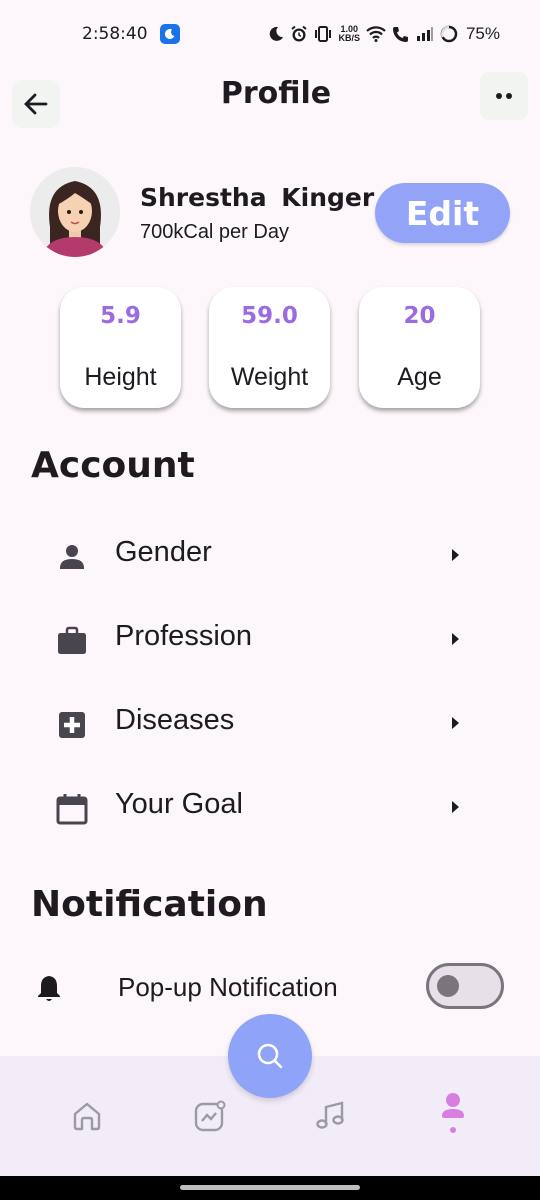  What do you see at coordinates (419, 377) in the screenshot?
I see `stat-label: Age` at bounding box center [419, 377].